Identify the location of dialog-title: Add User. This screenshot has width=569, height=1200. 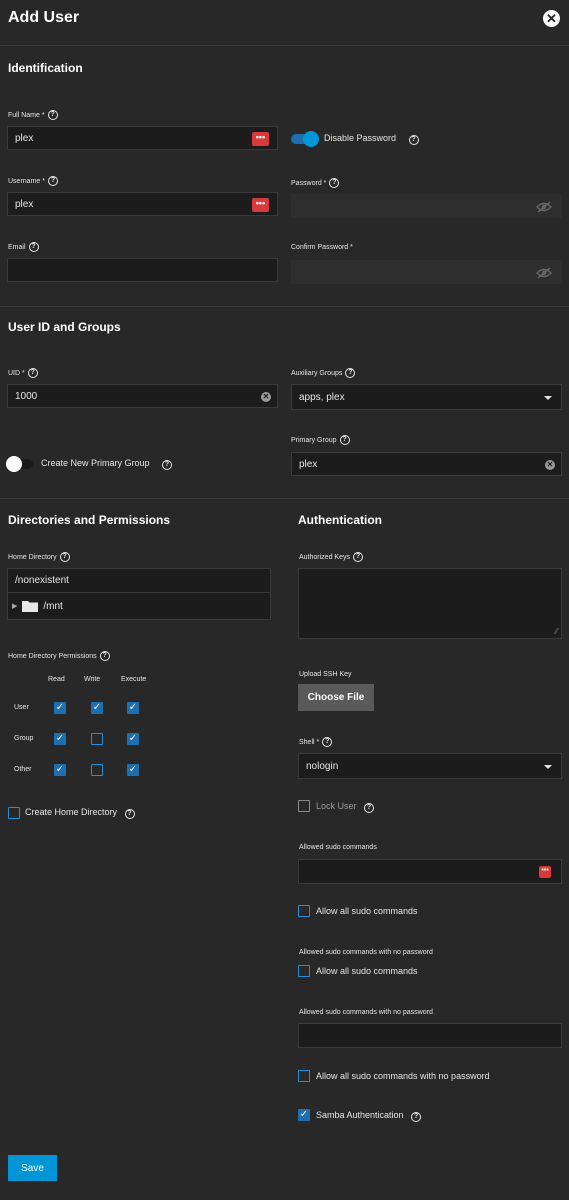
(44, 17).